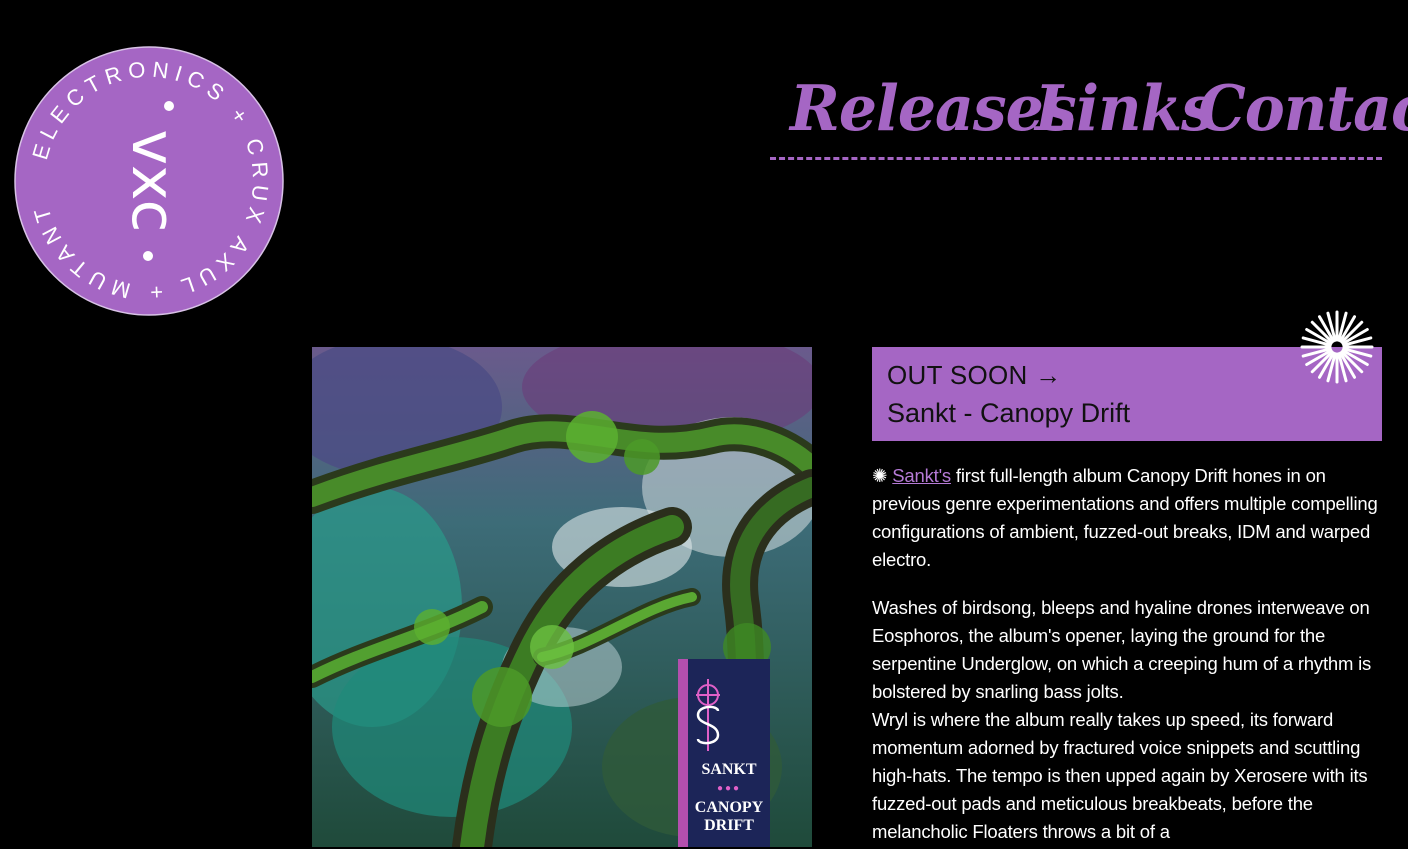 Image resolution: width=1408 pixels, height=849 pixels. I want to click on nav-contact-link: Contact, so click(1303, 108).